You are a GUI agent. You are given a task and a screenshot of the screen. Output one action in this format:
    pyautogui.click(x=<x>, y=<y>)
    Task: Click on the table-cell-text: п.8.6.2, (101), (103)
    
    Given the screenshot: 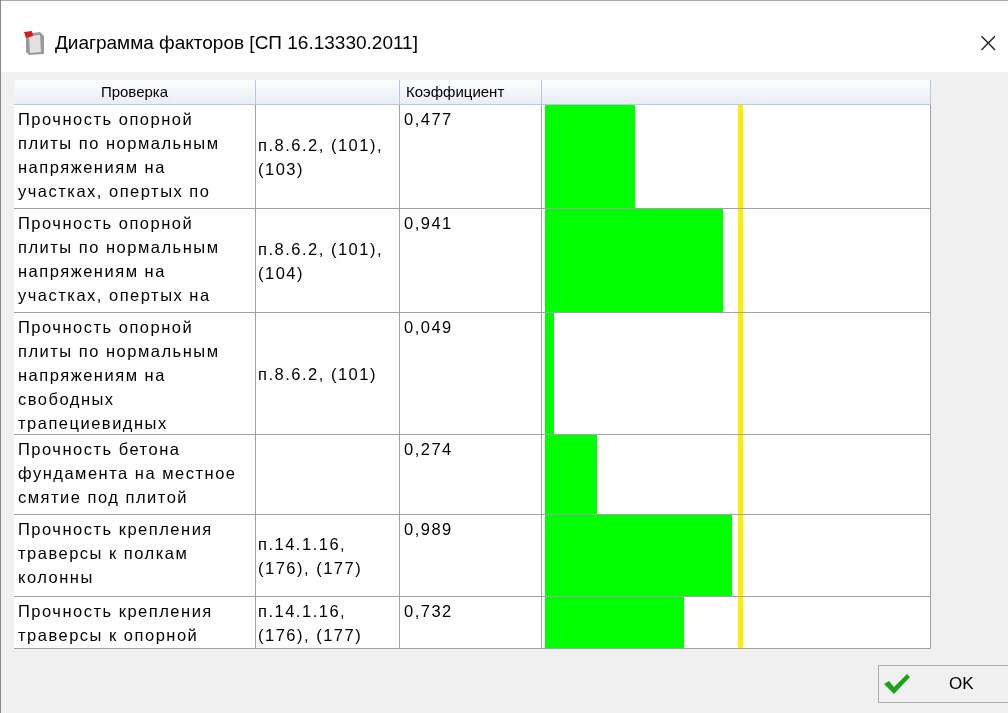 What is the action you would take?
    pyautogui.click(x=321, y=157)
    